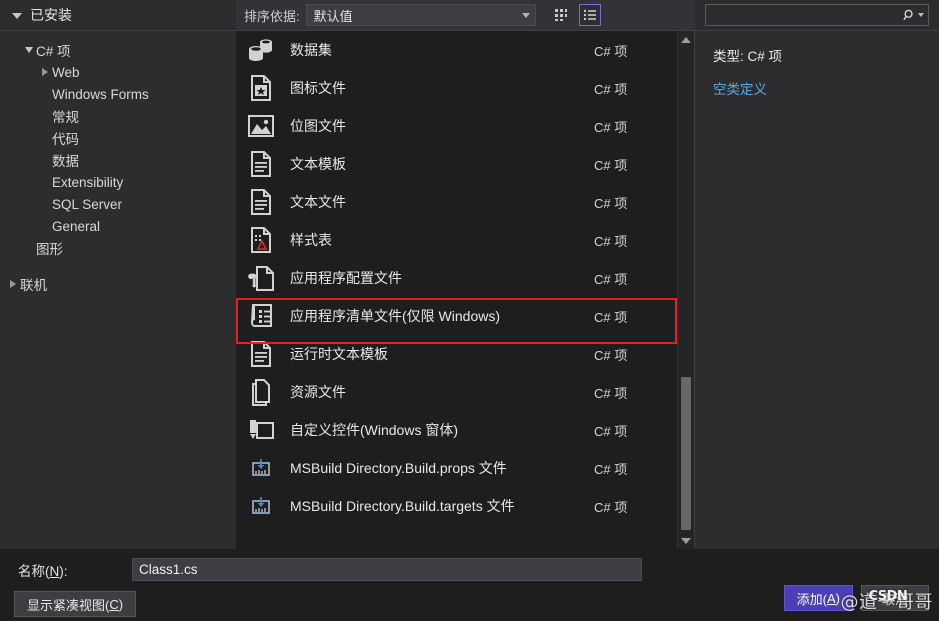 The width and height of the screenshot is (939, 621). I want to click on show-compact-view-button: 显示紧凑视图(C), so click(75, 604).